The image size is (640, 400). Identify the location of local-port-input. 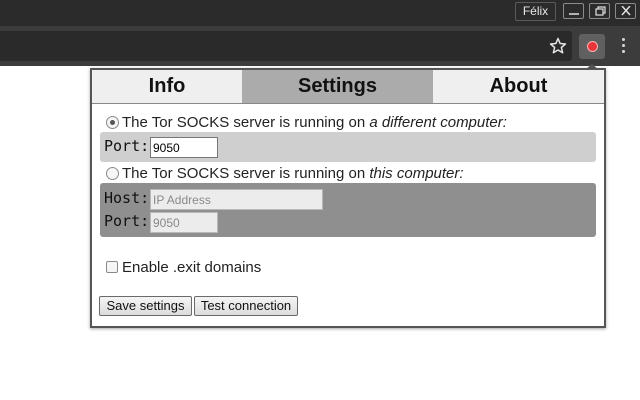
(184, 222).